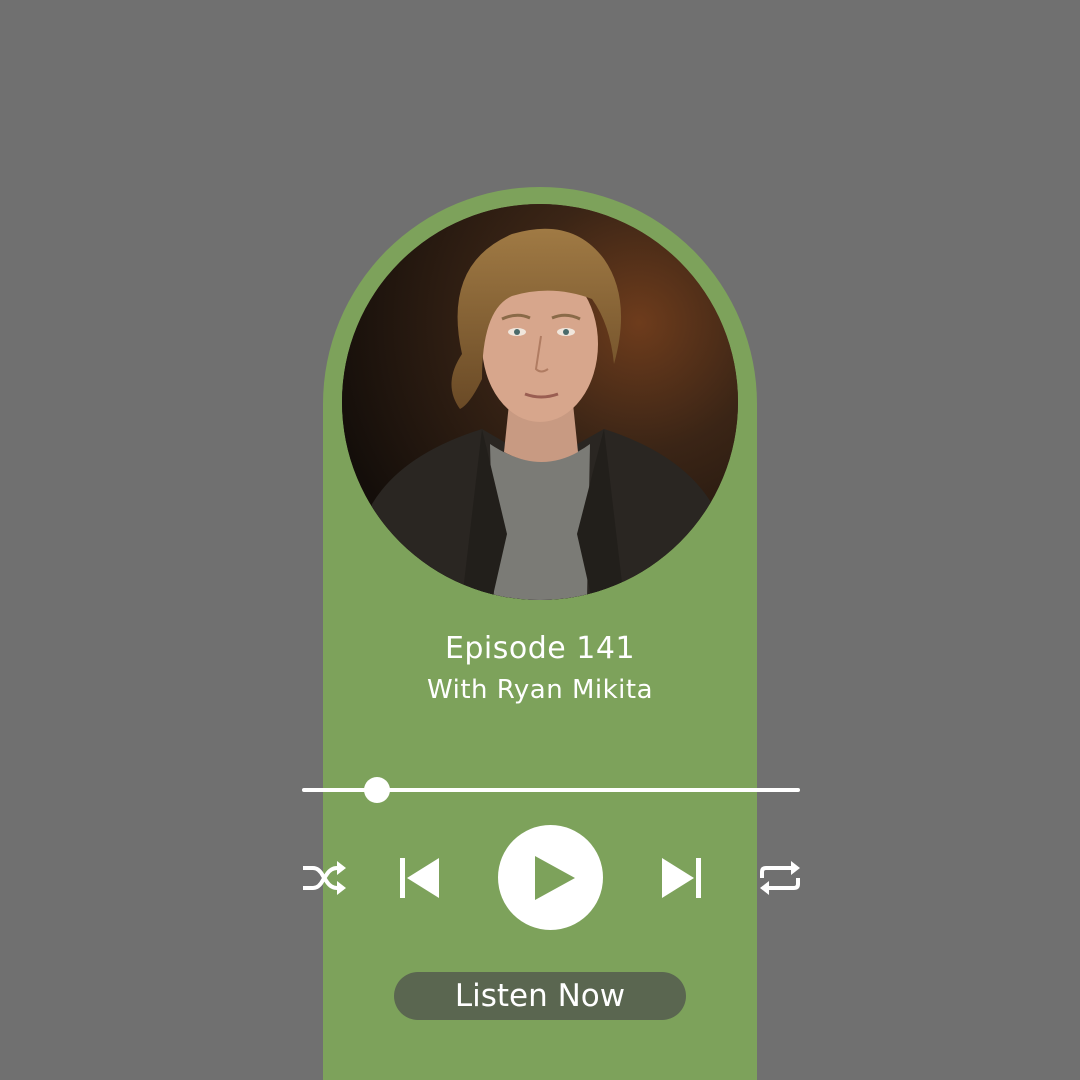  I want to click on episode-title: Episode 141, so click(540, 648).